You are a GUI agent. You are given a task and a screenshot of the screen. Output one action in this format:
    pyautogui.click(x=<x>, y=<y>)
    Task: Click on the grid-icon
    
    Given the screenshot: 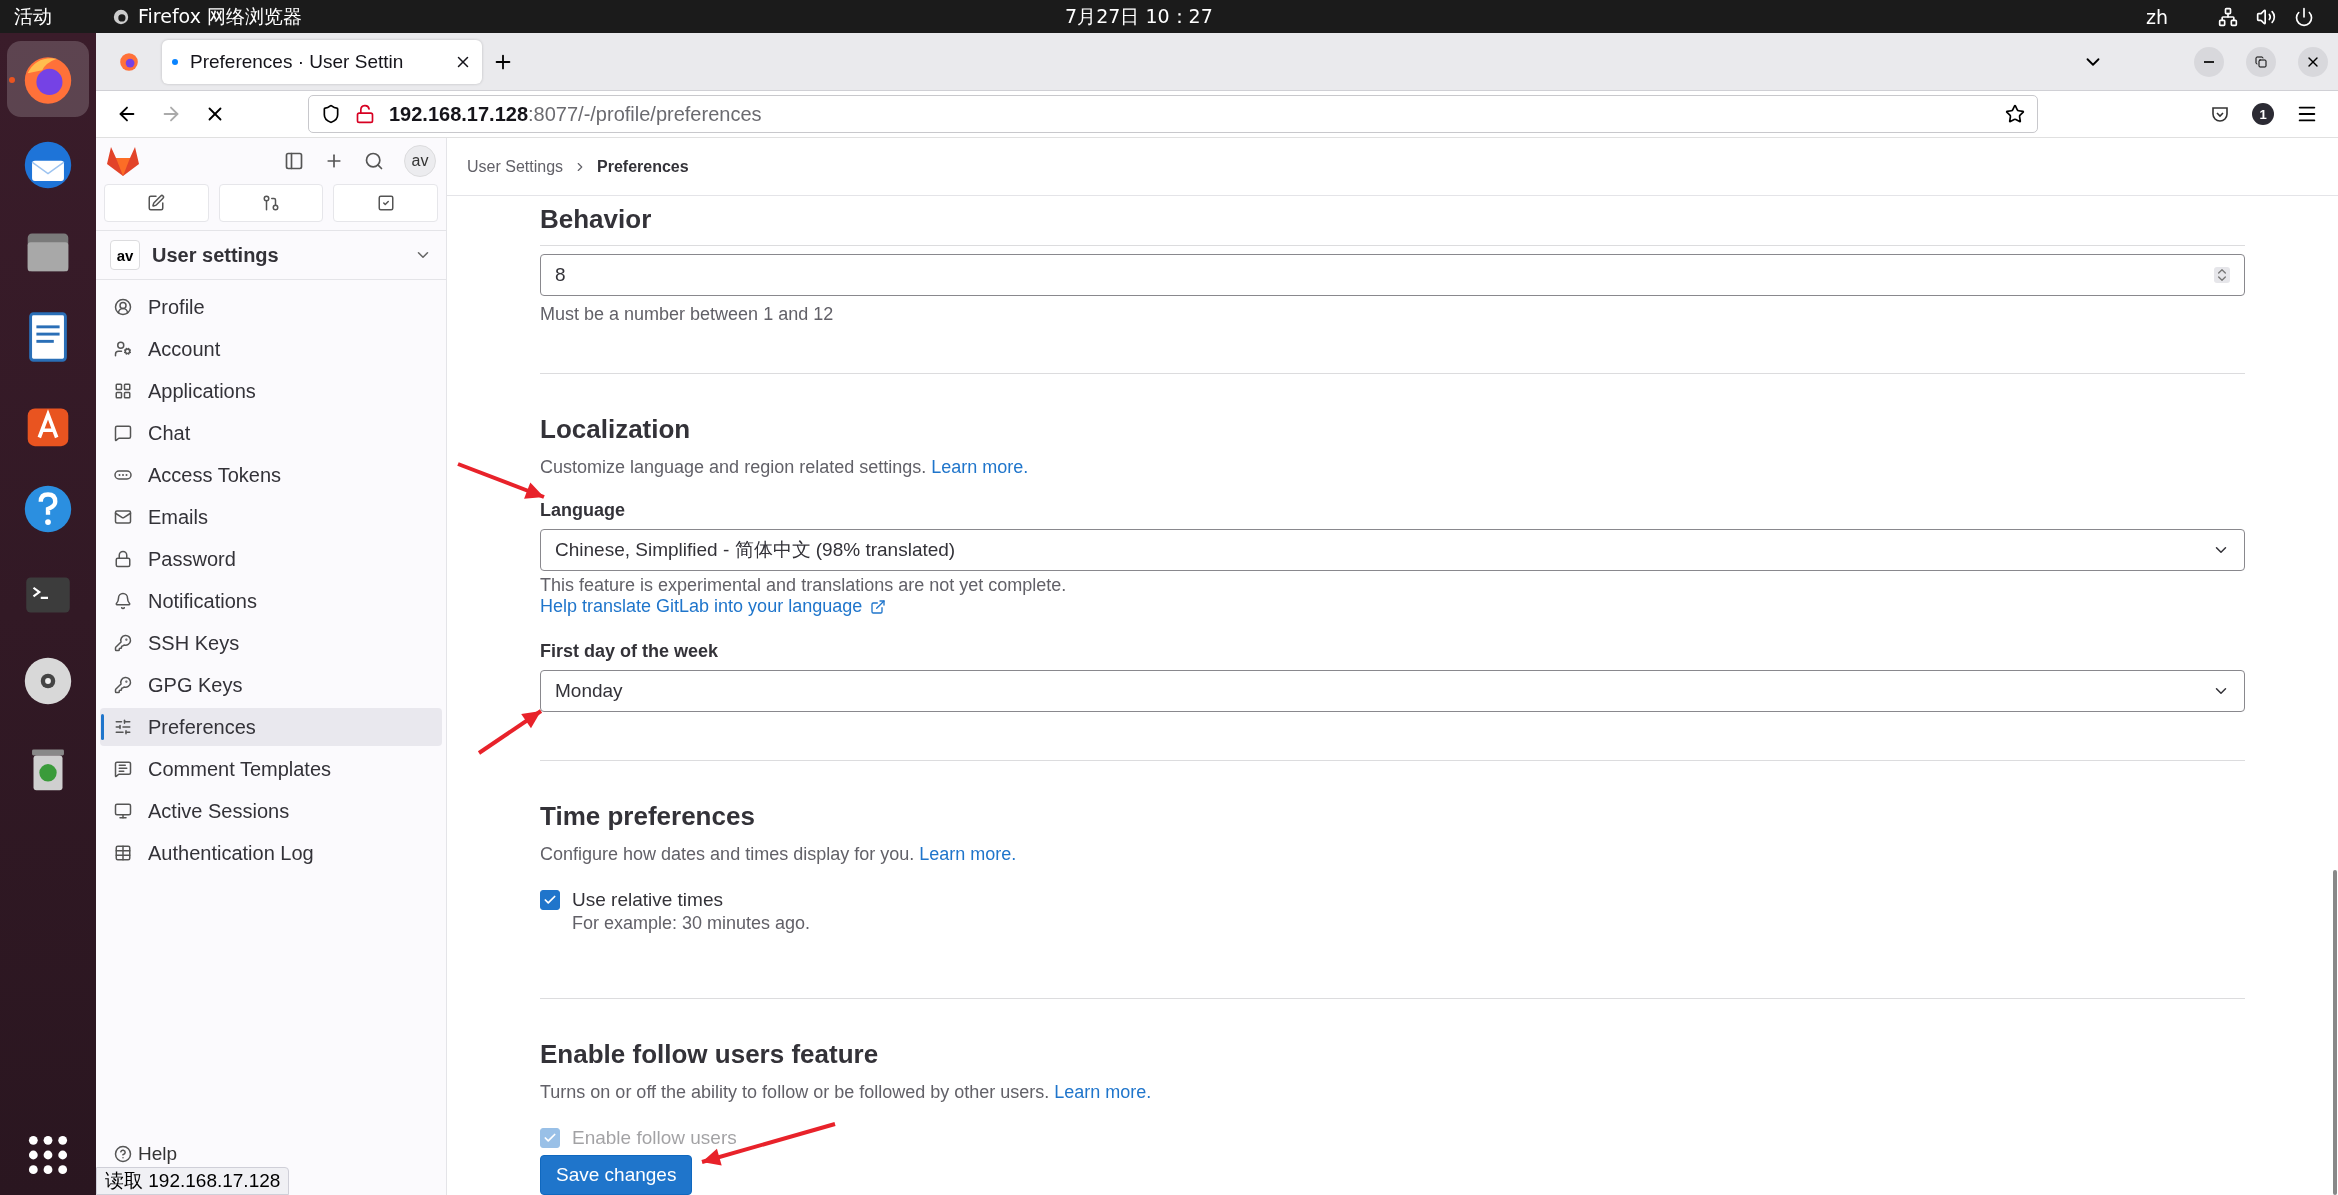 What is the action you would take?
    pyautogui.click(x=123, y=391)
    